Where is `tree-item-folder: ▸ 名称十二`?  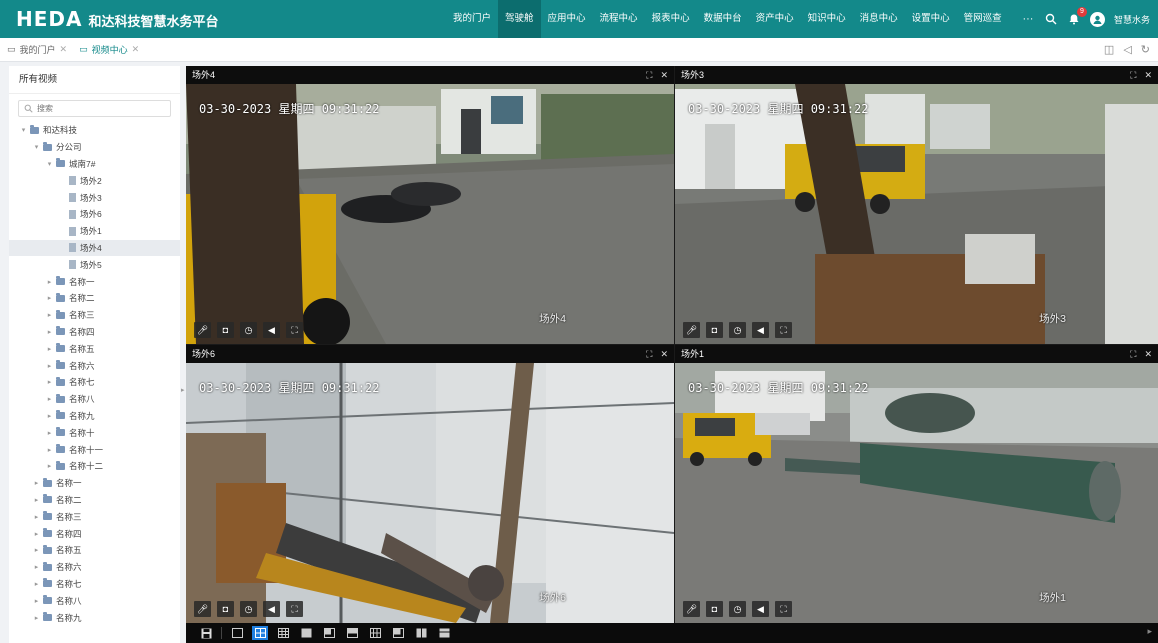 tree-item-folder: ▸ 名称十二 is located at coordinates (94, 466).